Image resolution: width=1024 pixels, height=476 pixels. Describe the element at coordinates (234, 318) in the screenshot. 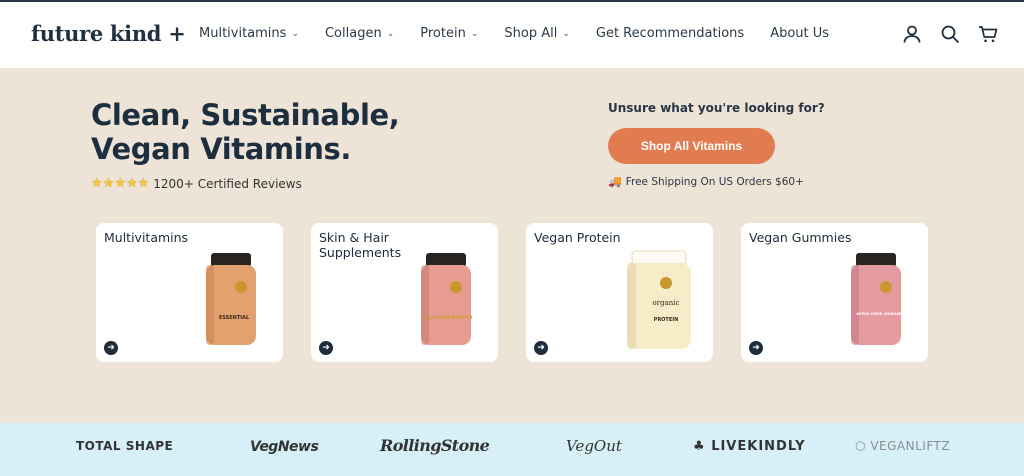

I see `bottle-label: ESSENTIAL` at that location.